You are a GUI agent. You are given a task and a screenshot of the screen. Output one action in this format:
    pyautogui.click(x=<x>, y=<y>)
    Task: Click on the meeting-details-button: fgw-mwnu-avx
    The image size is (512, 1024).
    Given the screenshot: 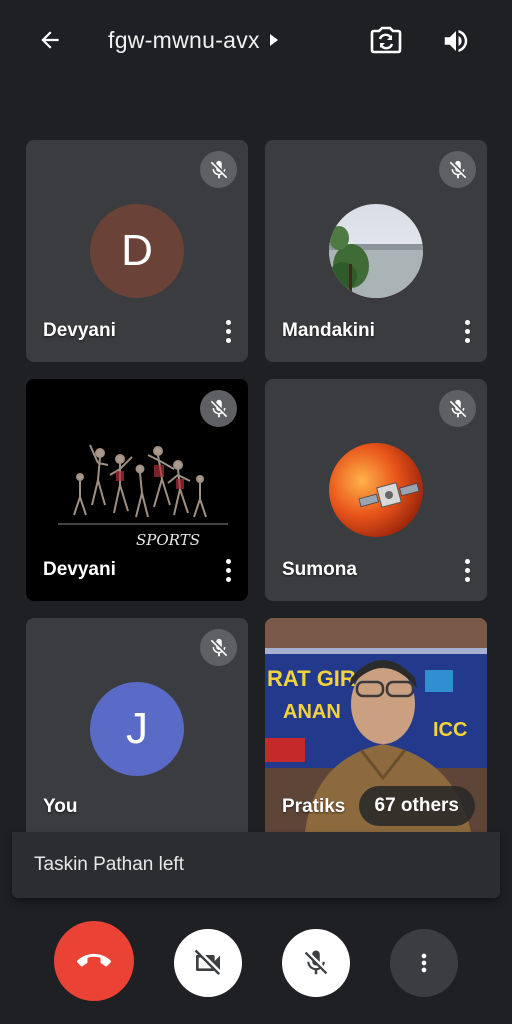 What is the action you would take?
    pyautogui.click(x=194, y=40)
    